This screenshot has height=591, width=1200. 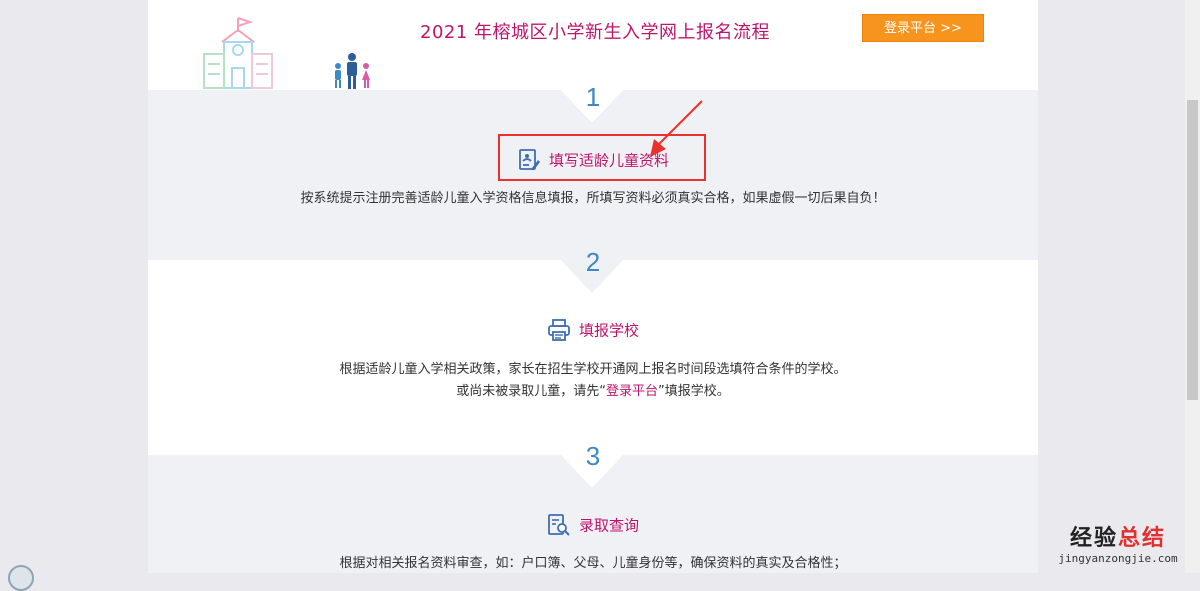 What do you see at coordinates (1118, 558) in the screenshot?
I see `watermark-url: jingyanzongjie.com` at bounding box center [1118, 558].